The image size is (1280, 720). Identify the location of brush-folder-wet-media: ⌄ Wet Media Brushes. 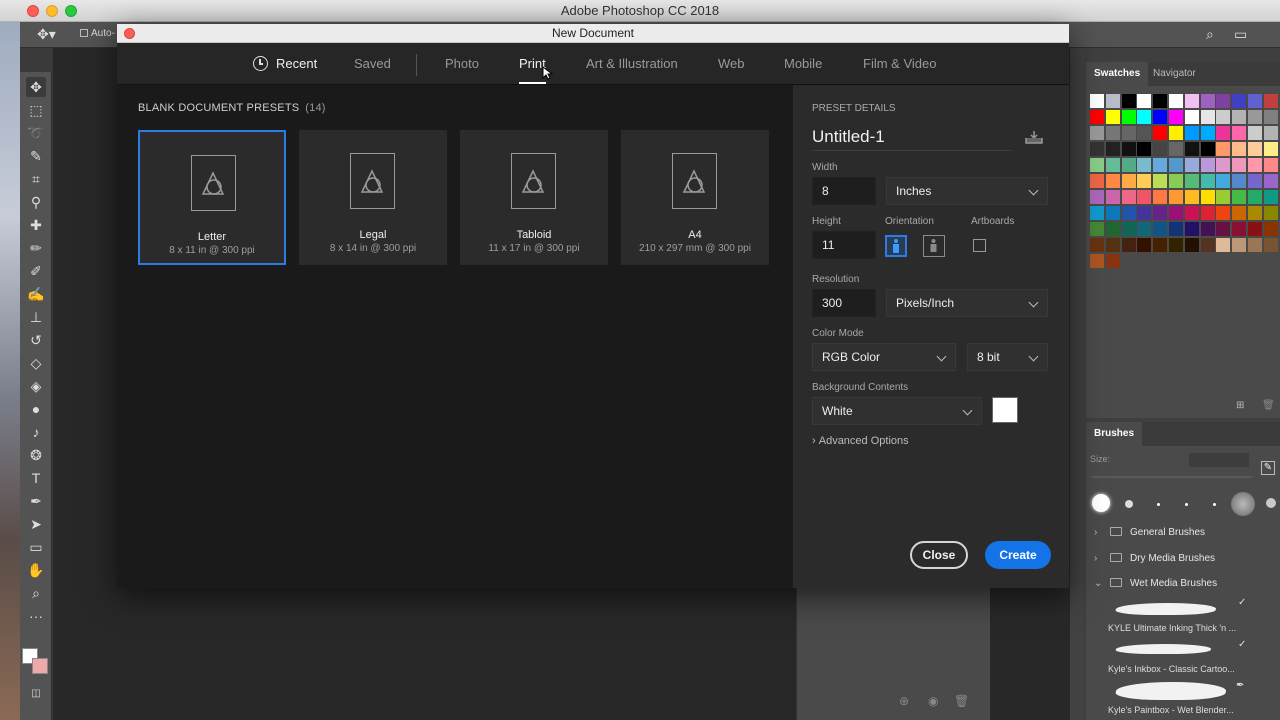
(1155, 584).